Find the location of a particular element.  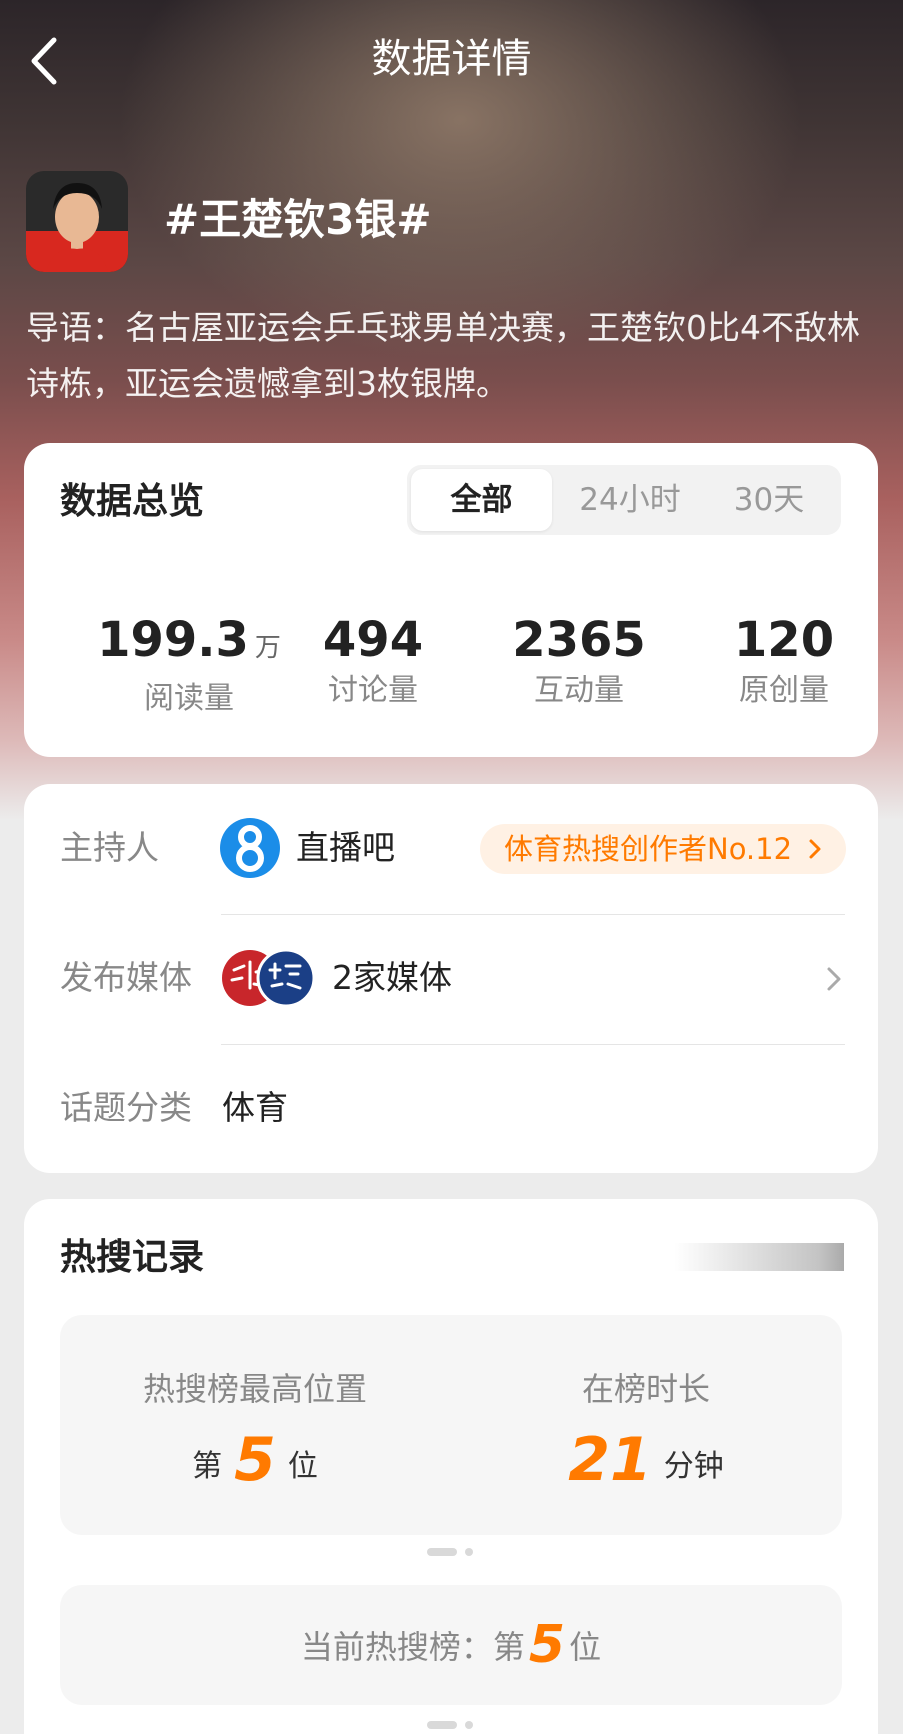

current-rank-label: 当前热搜榜：第 is located at coordinates (412, 1647).